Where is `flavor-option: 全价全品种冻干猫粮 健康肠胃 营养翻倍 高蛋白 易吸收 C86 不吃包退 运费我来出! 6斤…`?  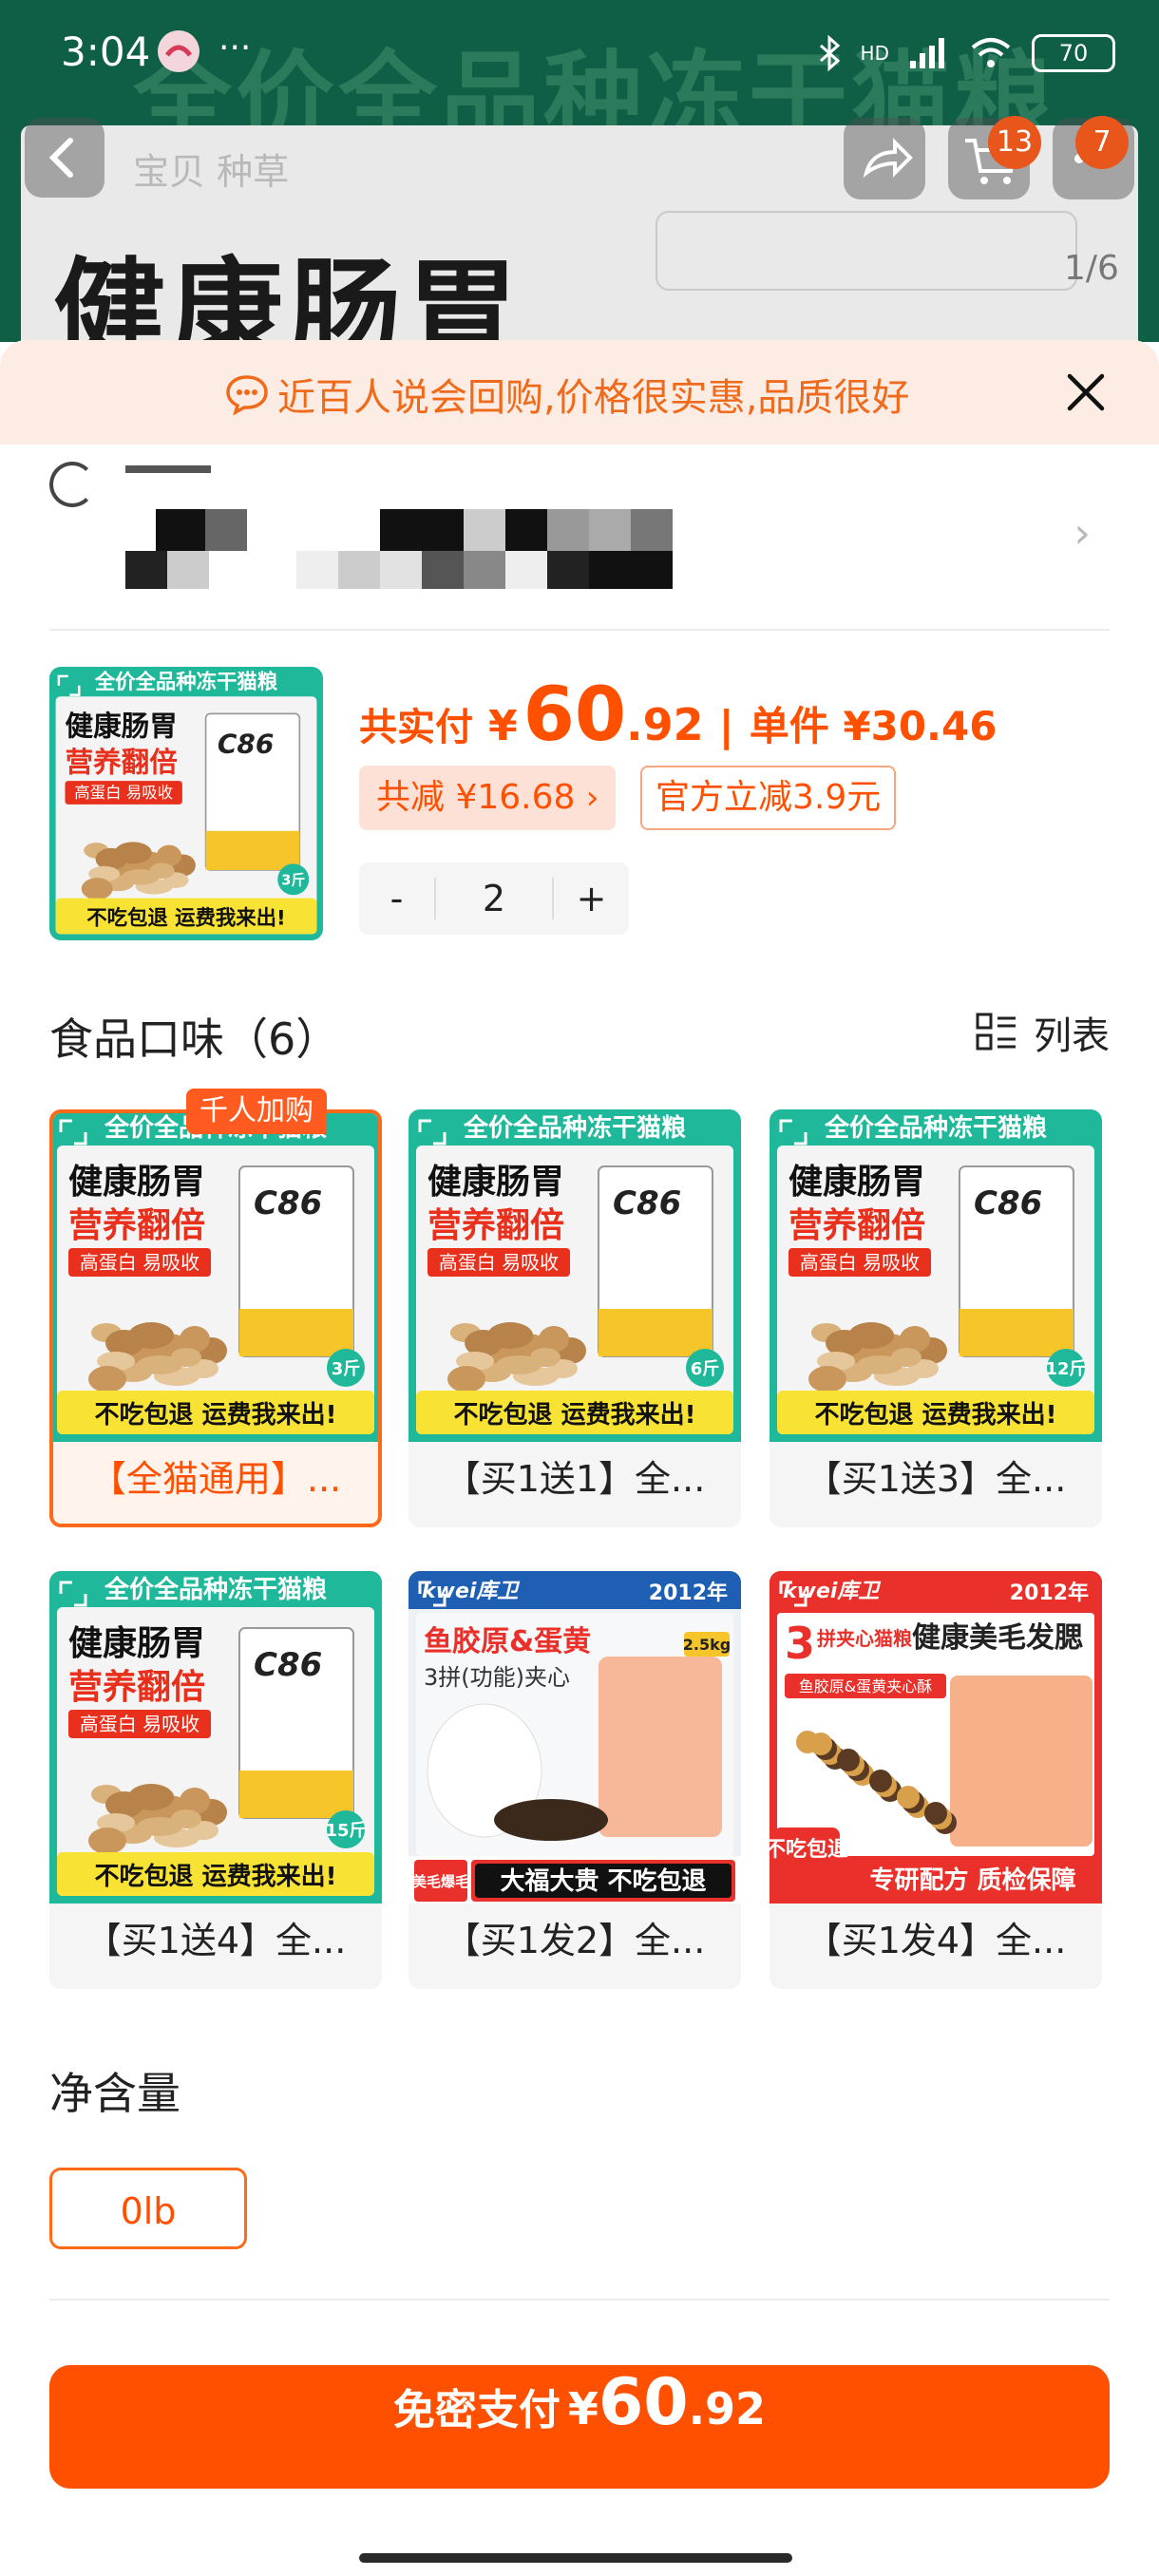
flavor-option: 全价全品种冻干猫粮 健康肠胃 营养翻倍 高蛋白 易吸收 C86 不吃包退 运费我来出! 6斤… is located at coordinates (574, 1318).